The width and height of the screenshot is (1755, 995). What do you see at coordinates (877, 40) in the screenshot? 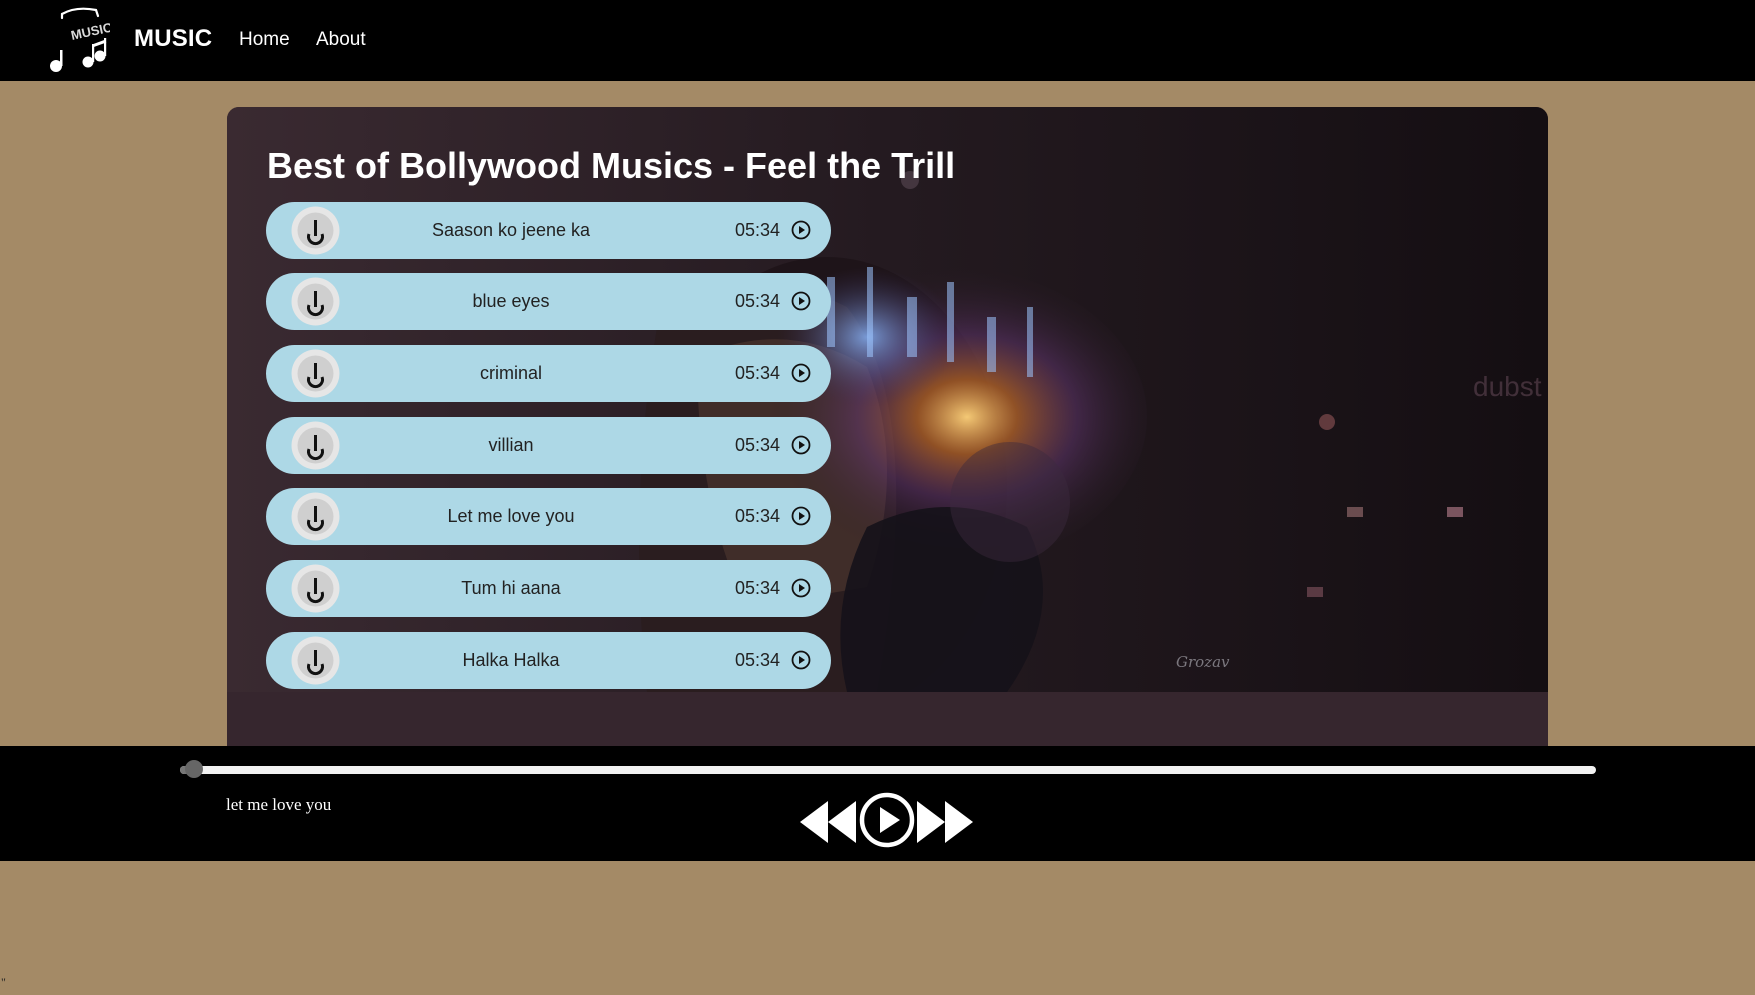
I see `top-navbar: MUSIC MUSIC Home About` at bounding box center [877, 40].